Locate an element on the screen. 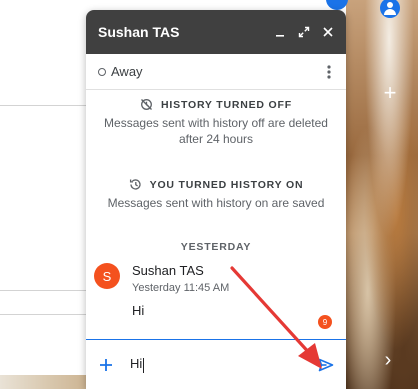 Image resolution: width=418 pixels, height=389 pixels. text-caret is located at coordinates (144, 365).